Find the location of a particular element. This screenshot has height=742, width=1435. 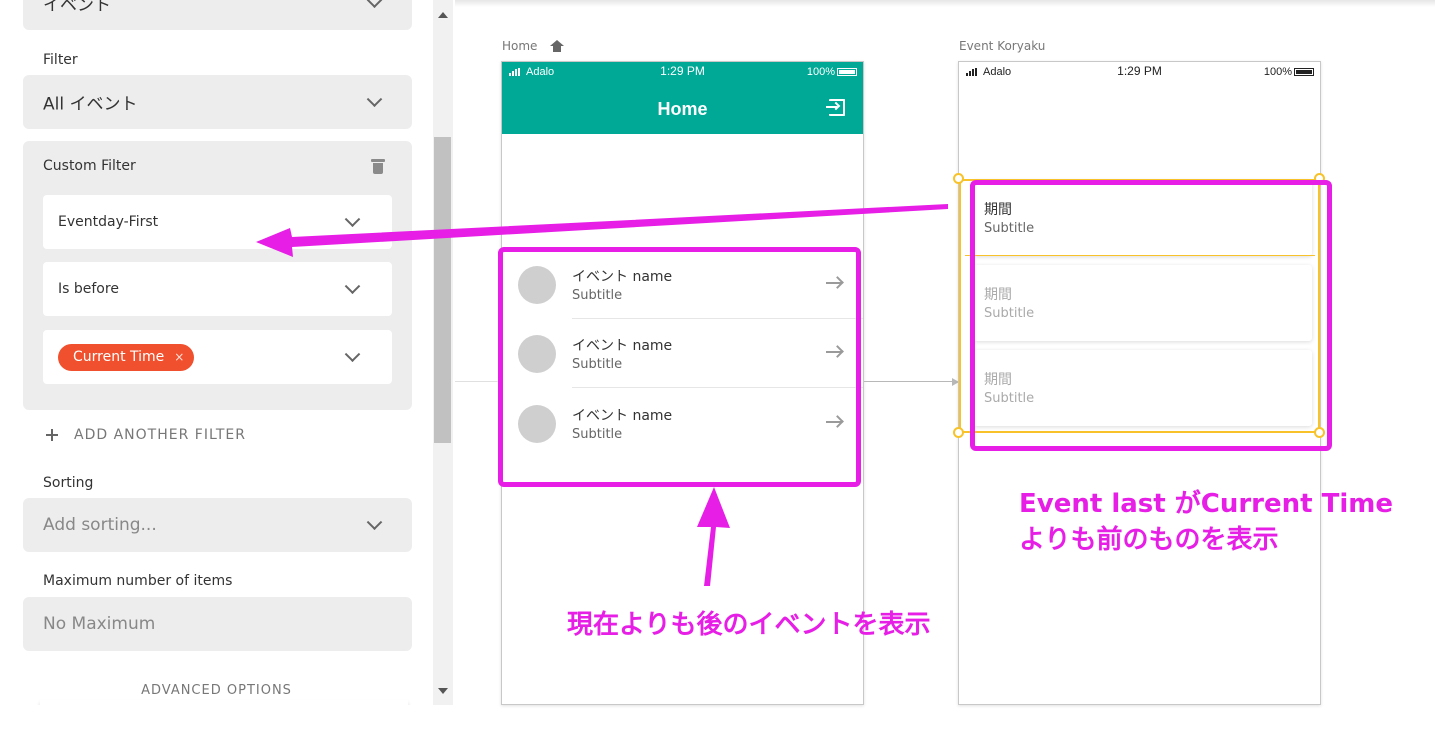

scroll-down-arrow-icon is located at coordinates (443, 691).